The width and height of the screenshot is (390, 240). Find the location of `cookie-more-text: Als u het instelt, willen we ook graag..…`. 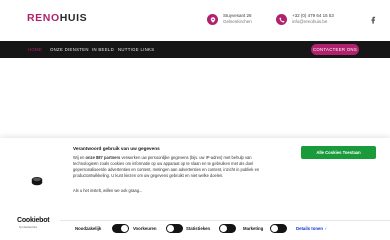

cookie-more-text: Als u het instelt, willen we ook graag..… is located at coordinates (108, 190).